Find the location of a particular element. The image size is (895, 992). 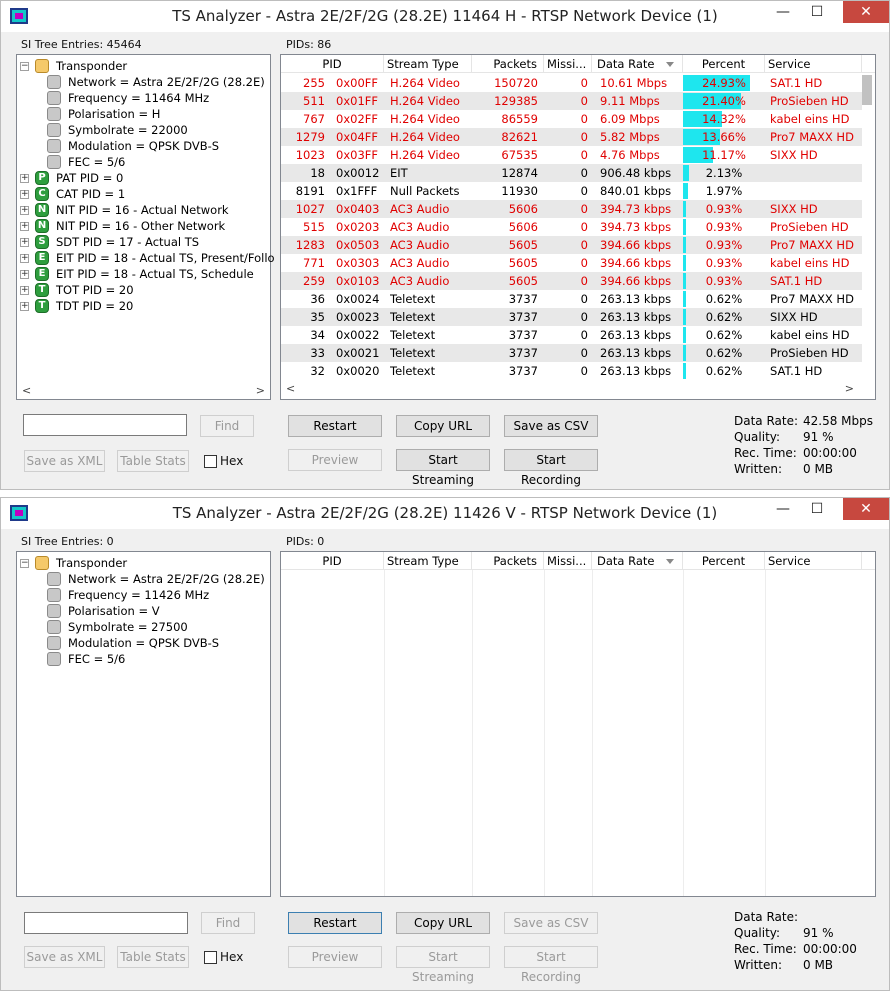

tree-node: Frequency = 11464 MHz is located at coordinates (142, 98).